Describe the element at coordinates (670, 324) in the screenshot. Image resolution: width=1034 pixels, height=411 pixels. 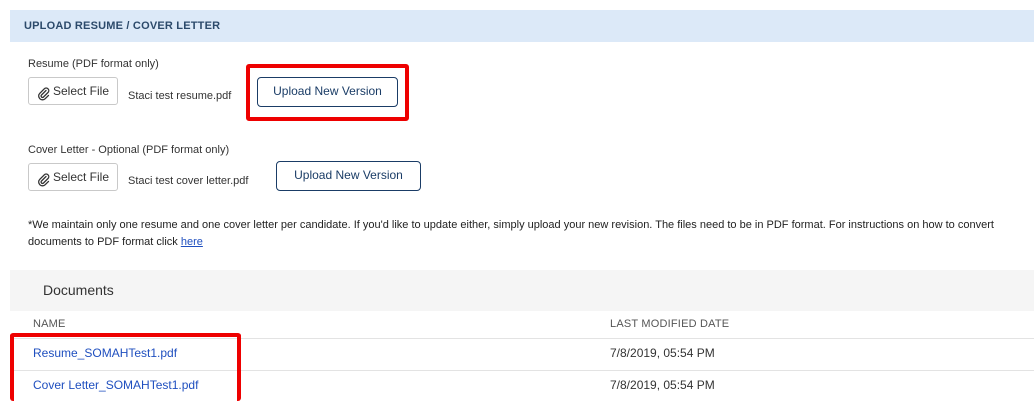
I see `column-header-last-modified: LAST MODIFIED DATE` at that location.